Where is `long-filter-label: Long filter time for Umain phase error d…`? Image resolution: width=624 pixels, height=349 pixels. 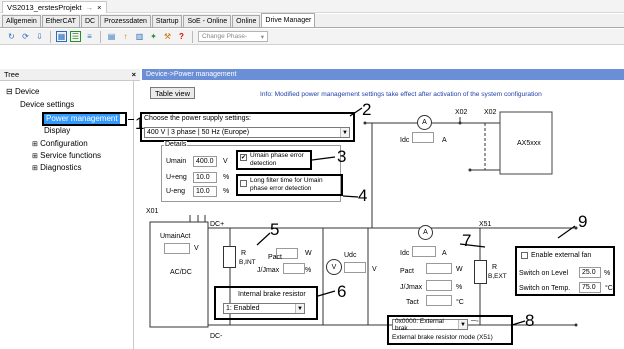
long-filter-label: Long filter time for Umain phase error d… is located at coordinates (286, 184).